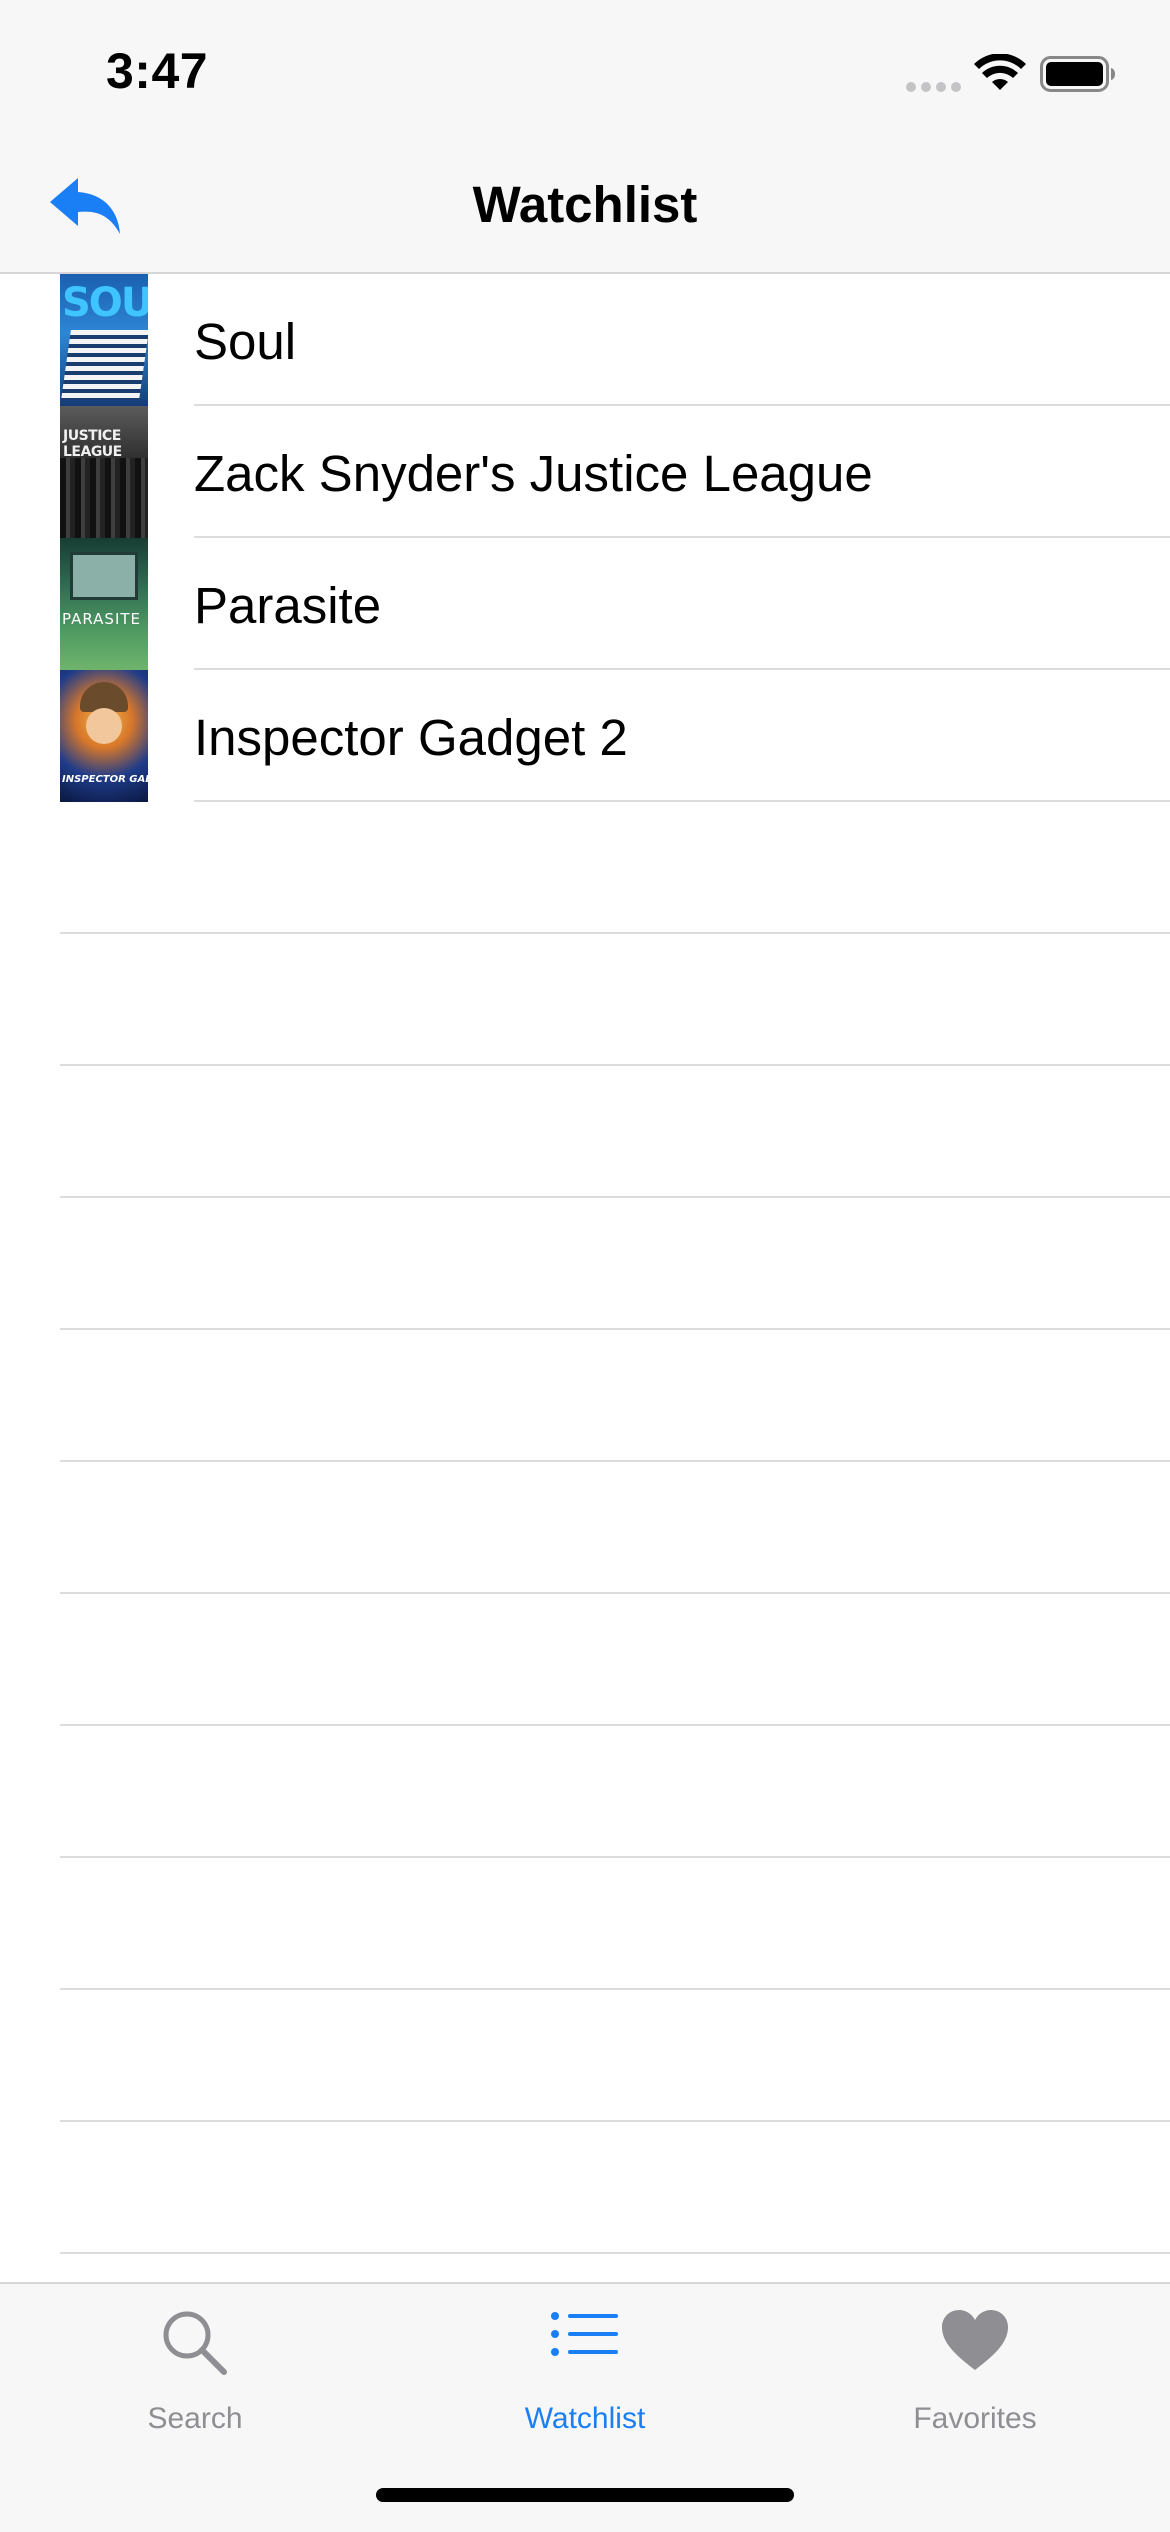  Describe the element at coordinates (104, 736) in the screenshot. I see `movie-poster: INSPECTOR GADGET 2` at that location.